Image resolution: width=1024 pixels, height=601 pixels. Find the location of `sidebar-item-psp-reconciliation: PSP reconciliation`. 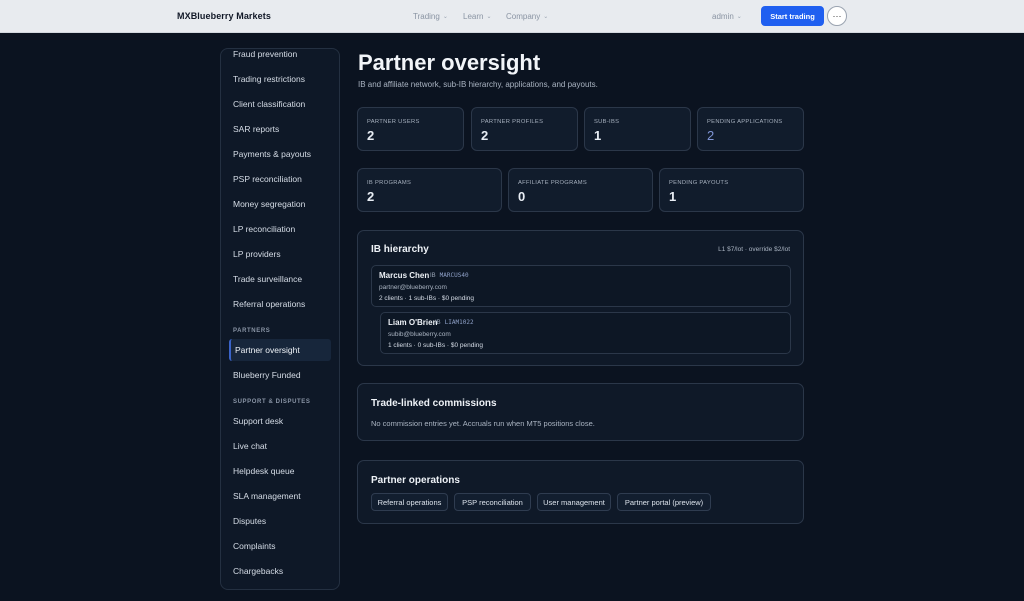

sidebar-item-psp-reconciliation: PSP reconciliation is located at coordinates (267, 179).